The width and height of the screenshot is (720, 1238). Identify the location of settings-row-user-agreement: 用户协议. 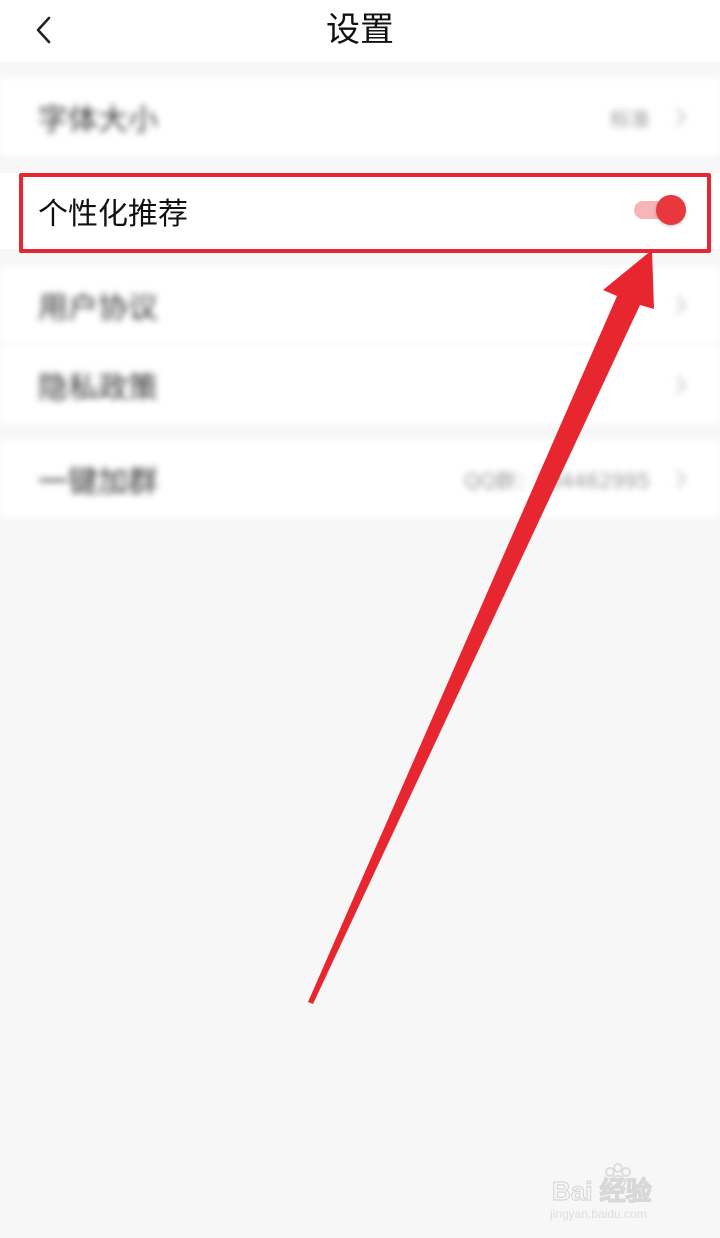
(360, 305).